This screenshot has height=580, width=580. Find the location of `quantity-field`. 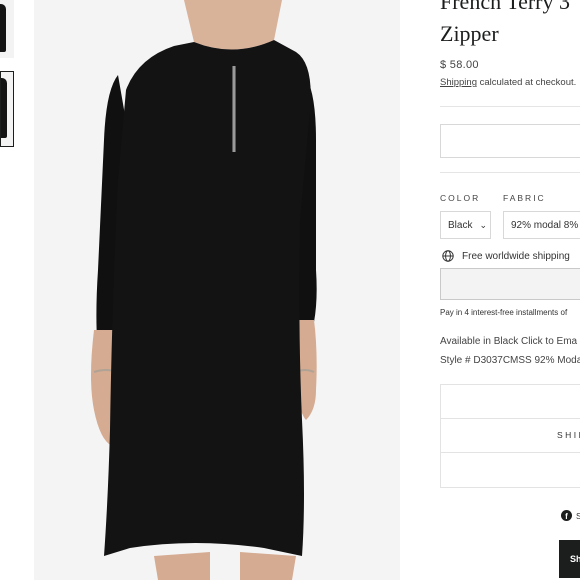

quantity-field is located at coordinates (510, 141).